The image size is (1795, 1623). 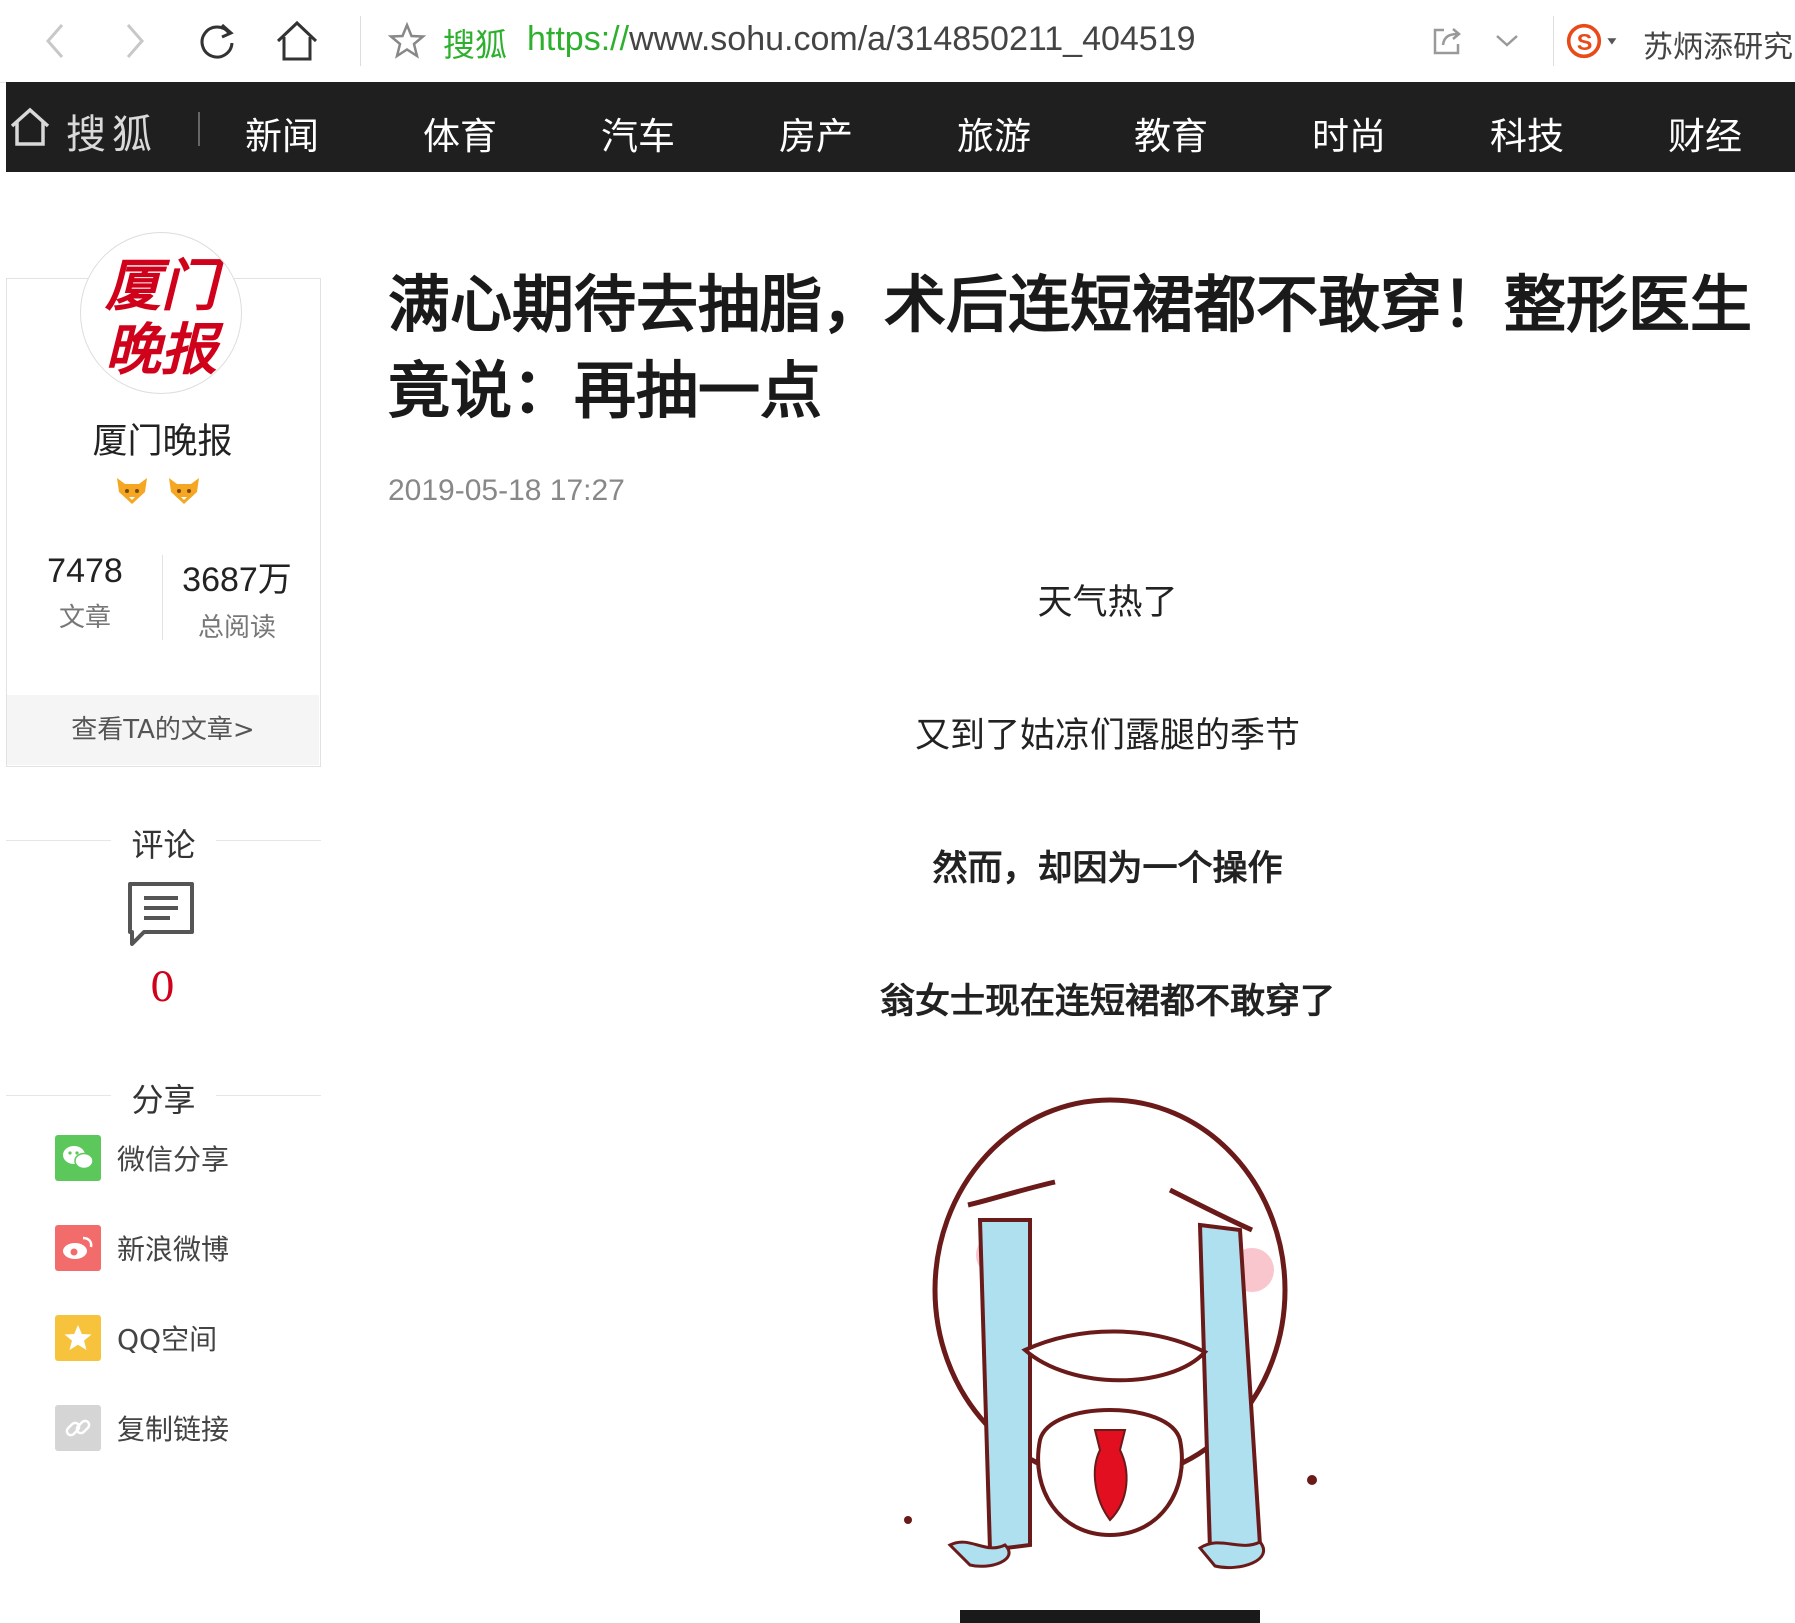 I want to click on star-icon, so click(x=407, y=40).